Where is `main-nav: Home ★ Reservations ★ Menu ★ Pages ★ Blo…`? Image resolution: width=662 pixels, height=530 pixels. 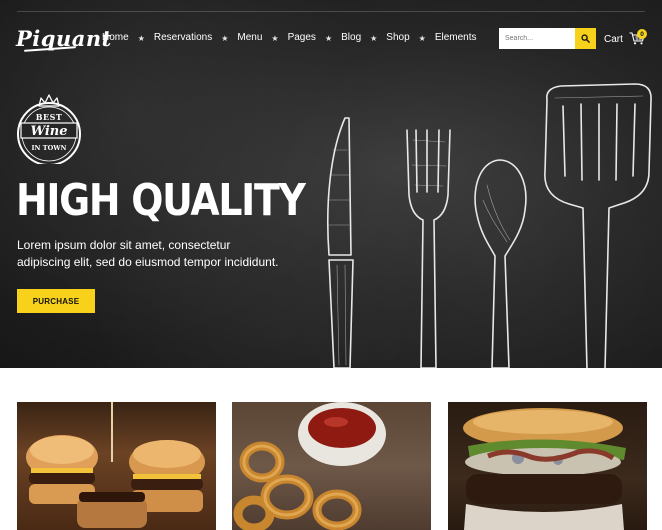 main-nav: Home ★ Reservations ★ Menu ★ Pages ★ Blo… is located at coordinates (289, 37).